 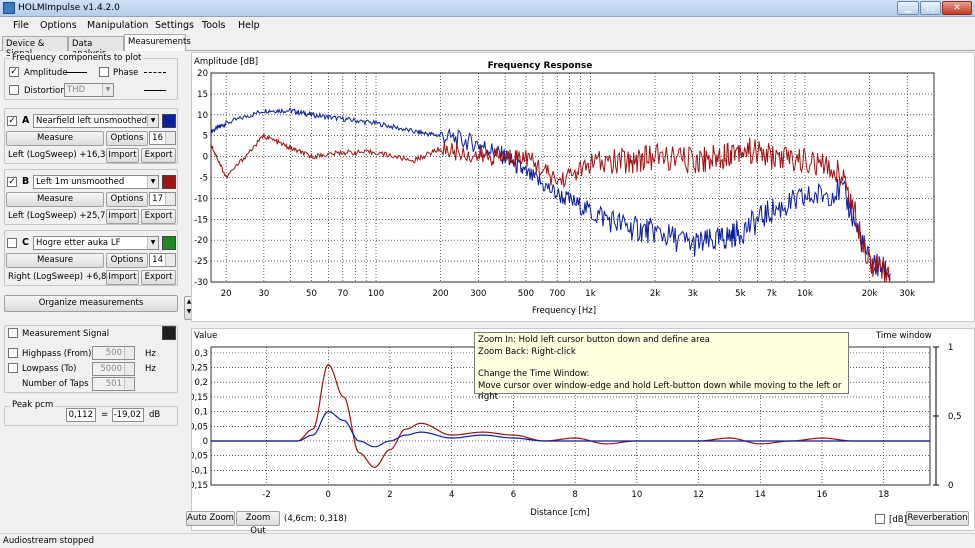 I want to click on reverberation-button: Reverberation, so click(x=937, y=518).